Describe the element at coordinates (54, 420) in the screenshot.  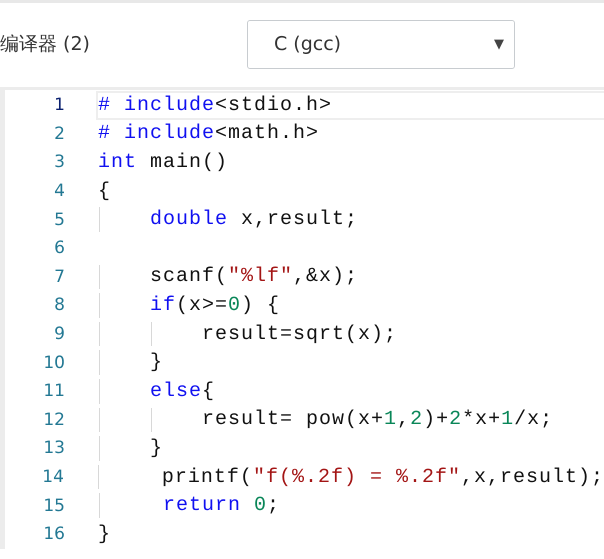
I see `line-number: 12` at that location.